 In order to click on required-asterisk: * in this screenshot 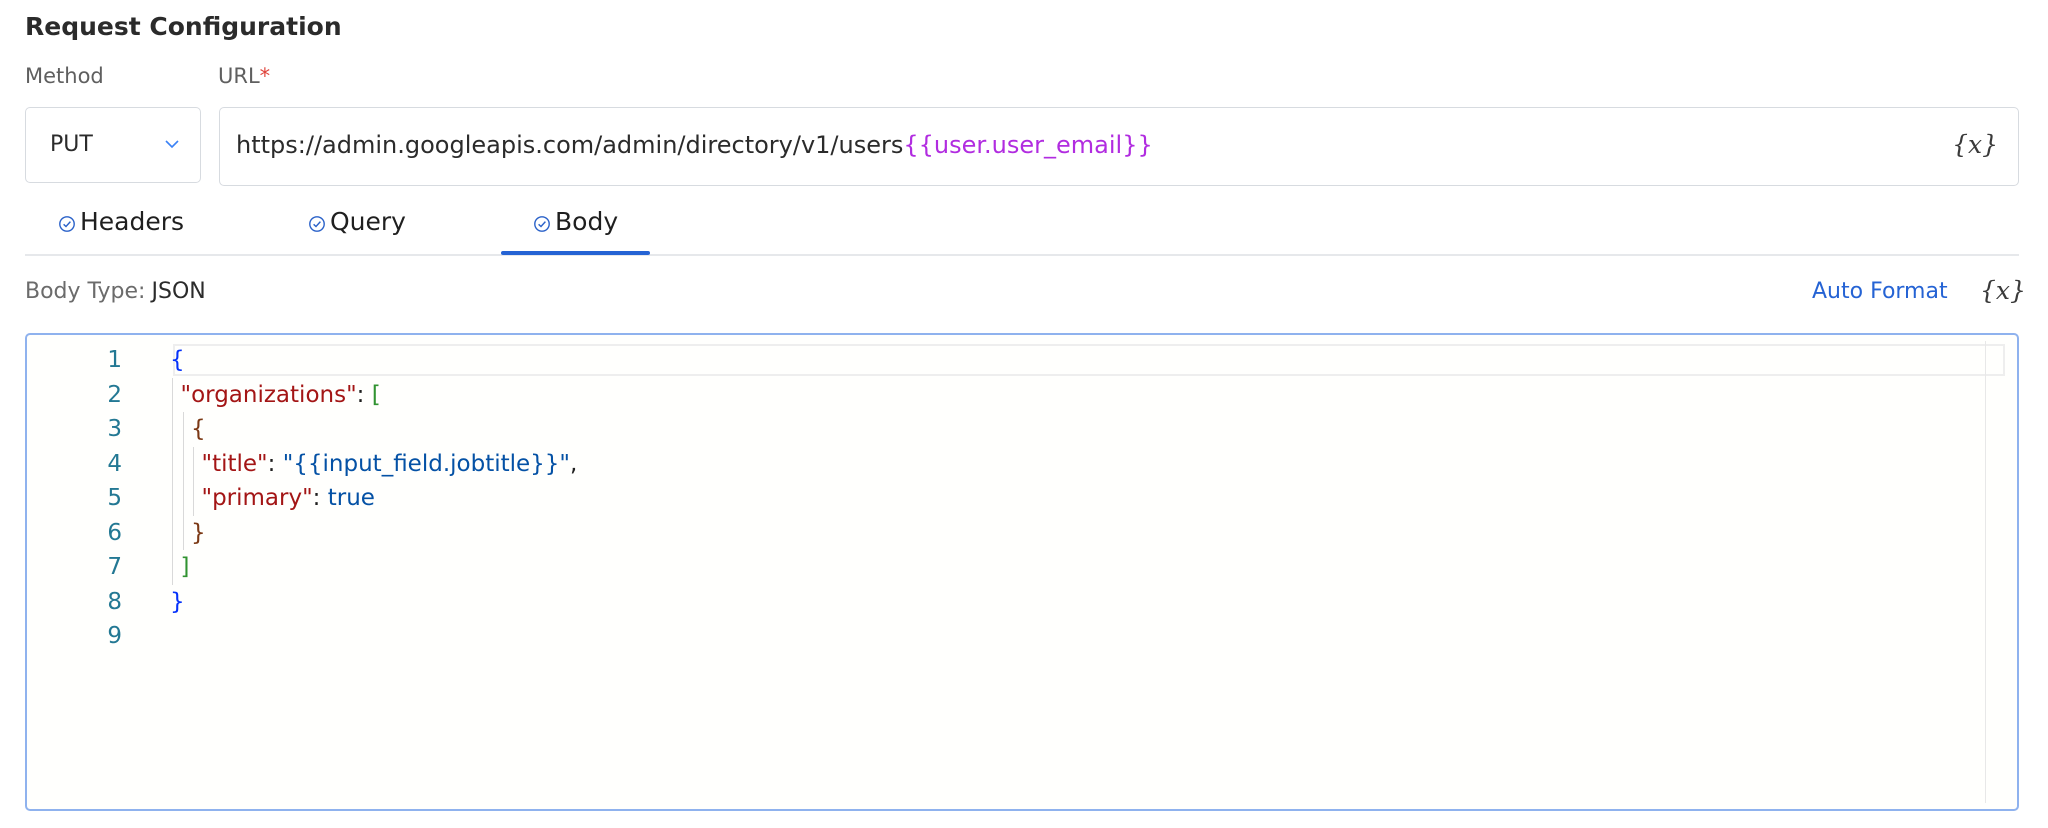, I will do `click(265, 76)`.